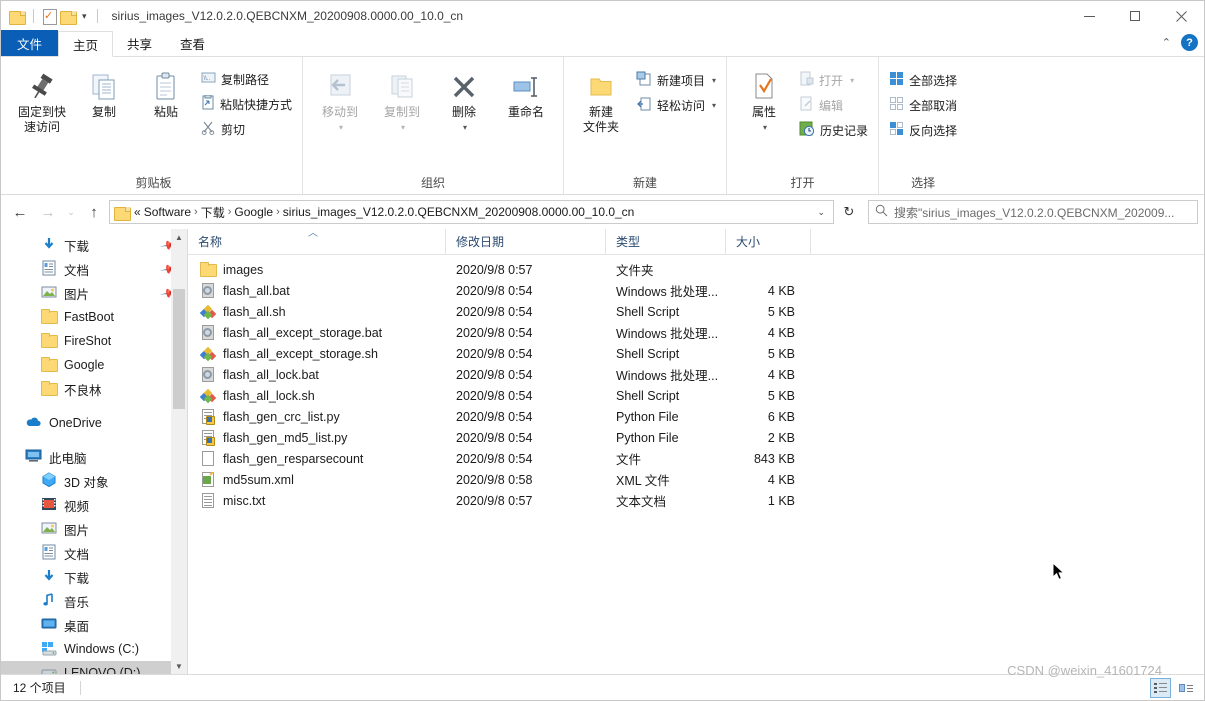 The width and height of the screenshot is (1205, 701). Describe the element at coordinates (833, 130) in the screenshot. I see `history-button: 历史记录` at that location.